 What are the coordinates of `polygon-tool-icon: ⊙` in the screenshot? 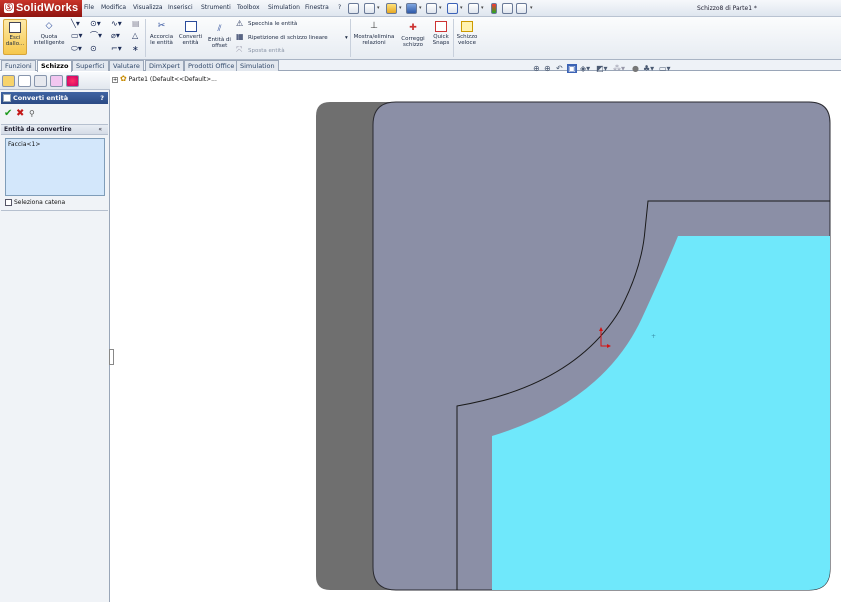 It's located at (93, 49).